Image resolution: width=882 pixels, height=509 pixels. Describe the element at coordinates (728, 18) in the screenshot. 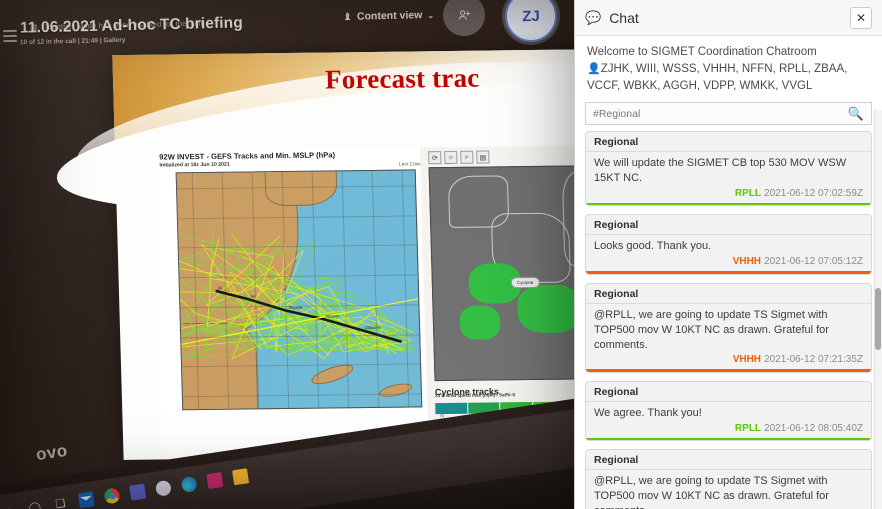

I see `chat-header: 💬 Chat ✕` at that location.